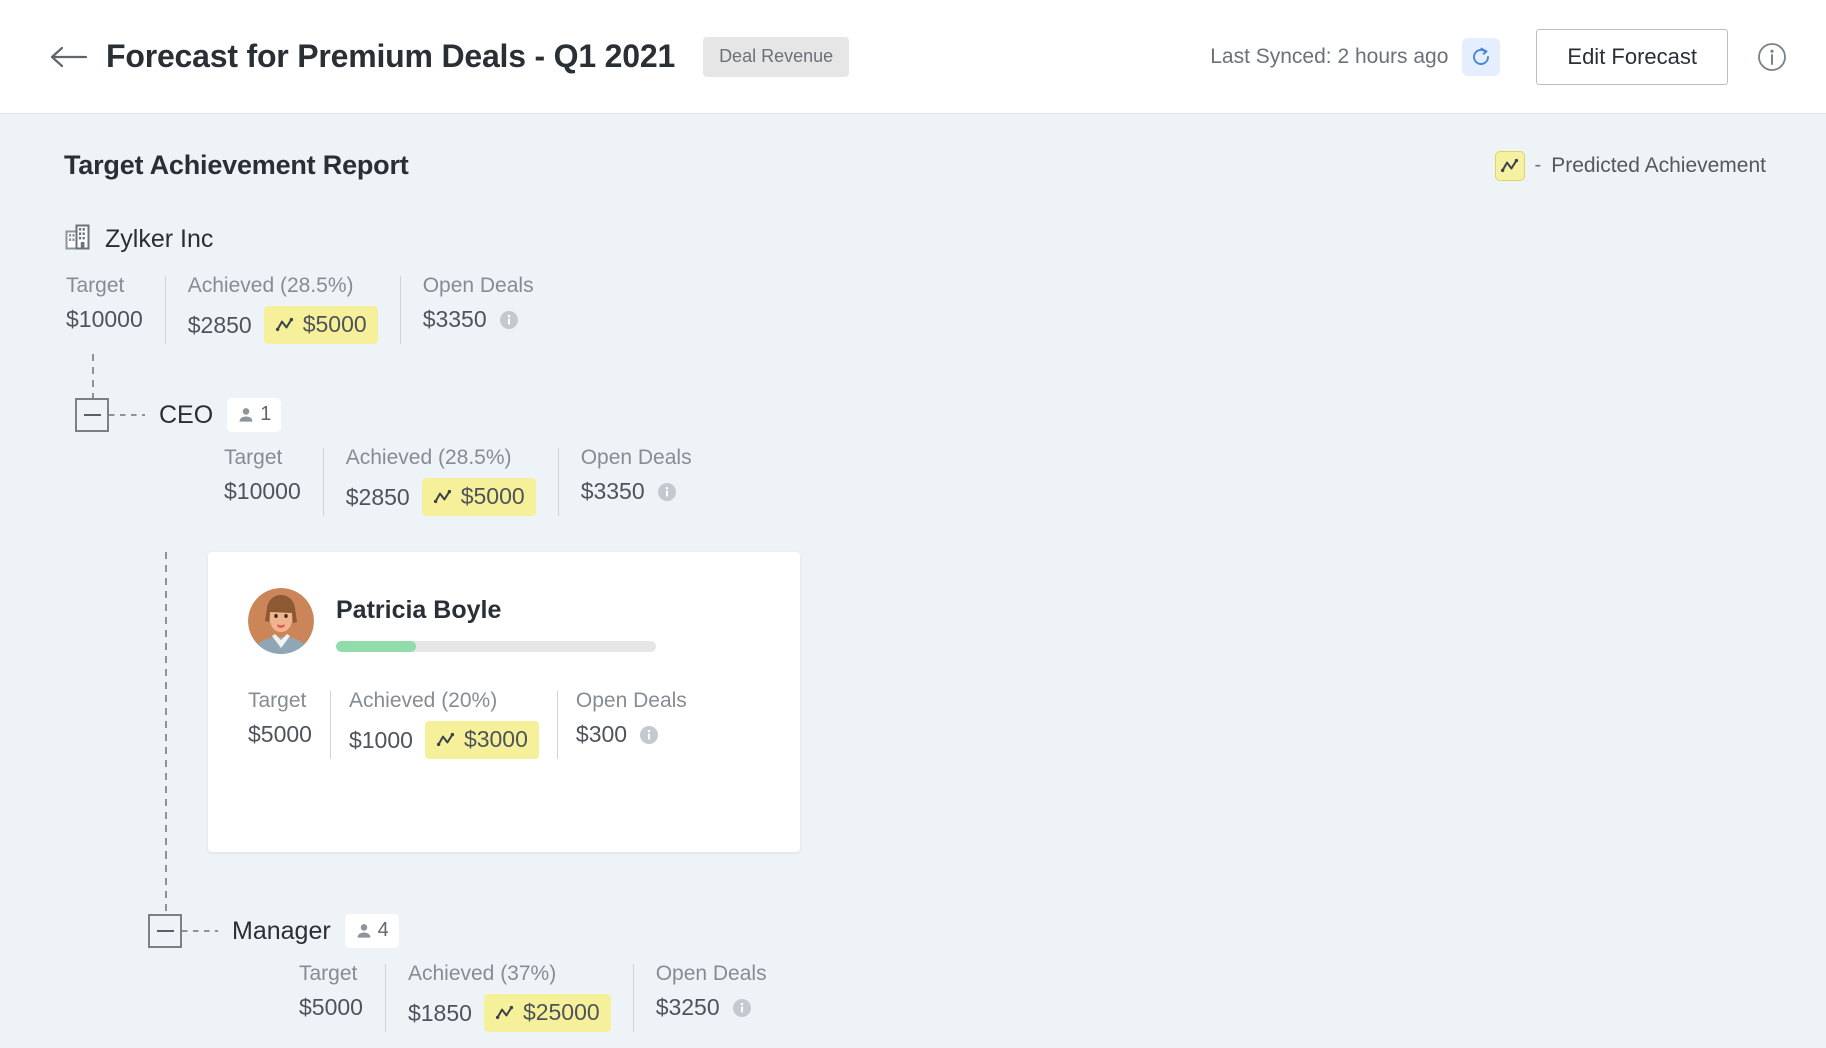 The image size is (1826, 1048). I want to click on stat-value: $300, so click(601, 734).